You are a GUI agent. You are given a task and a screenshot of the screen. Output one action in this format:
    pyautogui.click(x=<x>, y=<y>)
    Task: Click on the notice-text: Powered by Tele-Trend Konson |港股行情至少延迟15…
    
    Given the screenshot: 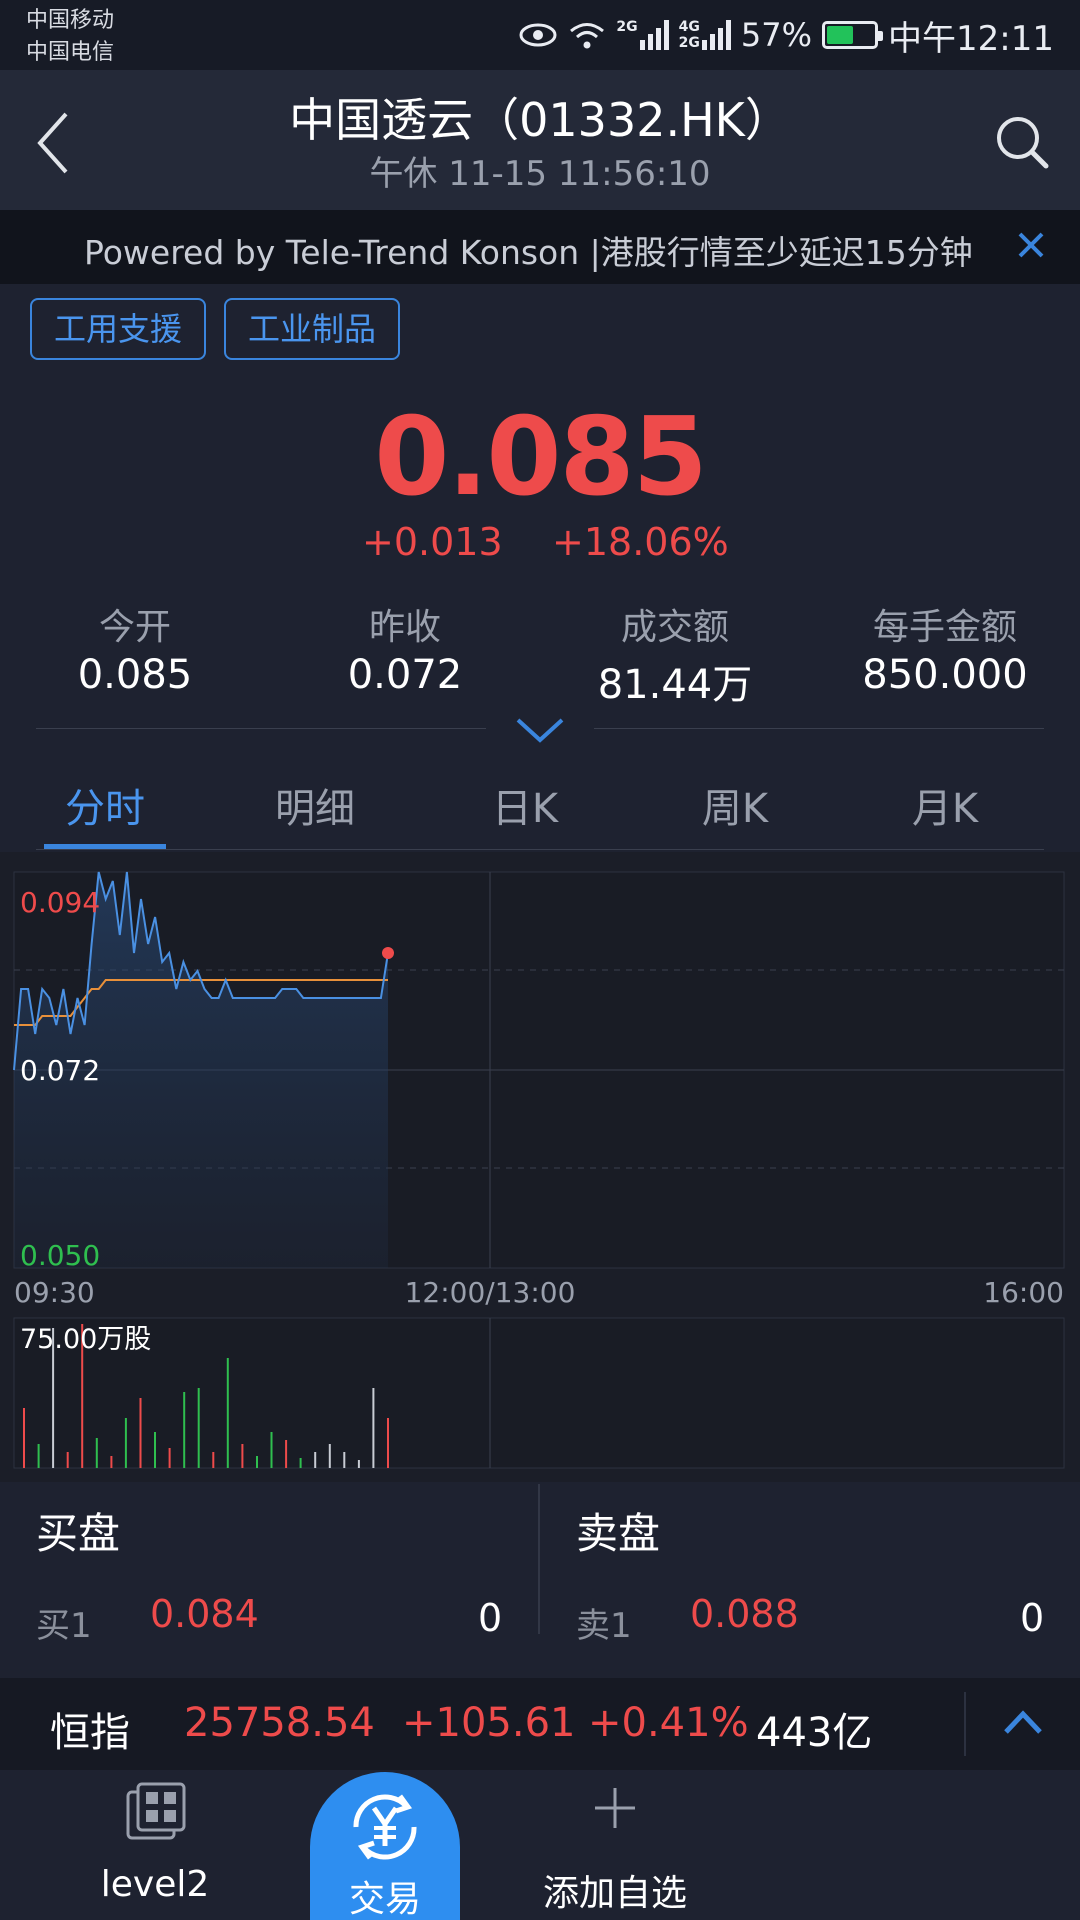 What is the action you would take?
    pyautogui.click(x=528, y=252)
    